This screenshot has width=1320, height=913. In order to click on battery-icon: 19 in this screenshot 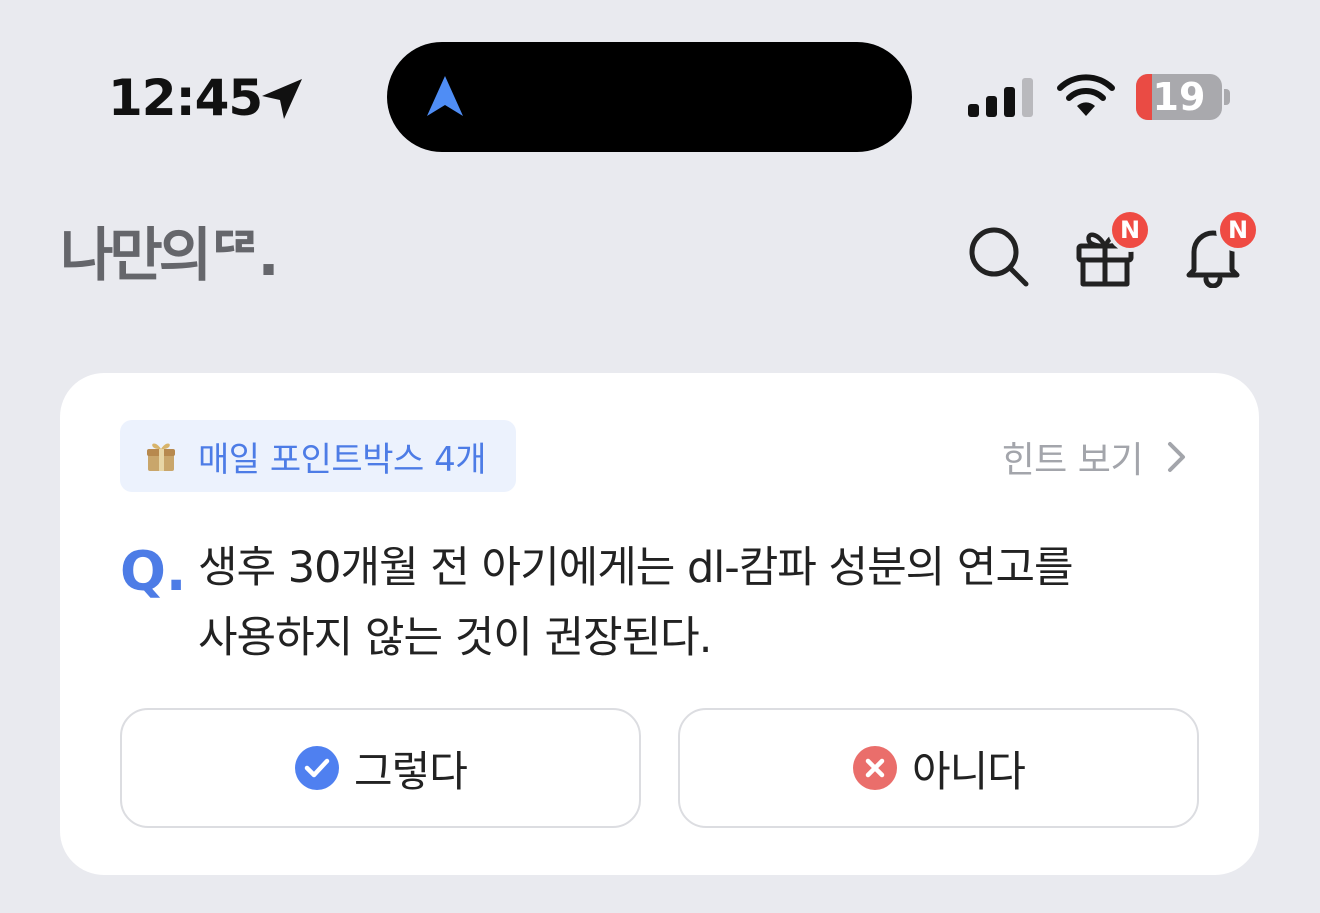, I will do `click(1179, 97)`.